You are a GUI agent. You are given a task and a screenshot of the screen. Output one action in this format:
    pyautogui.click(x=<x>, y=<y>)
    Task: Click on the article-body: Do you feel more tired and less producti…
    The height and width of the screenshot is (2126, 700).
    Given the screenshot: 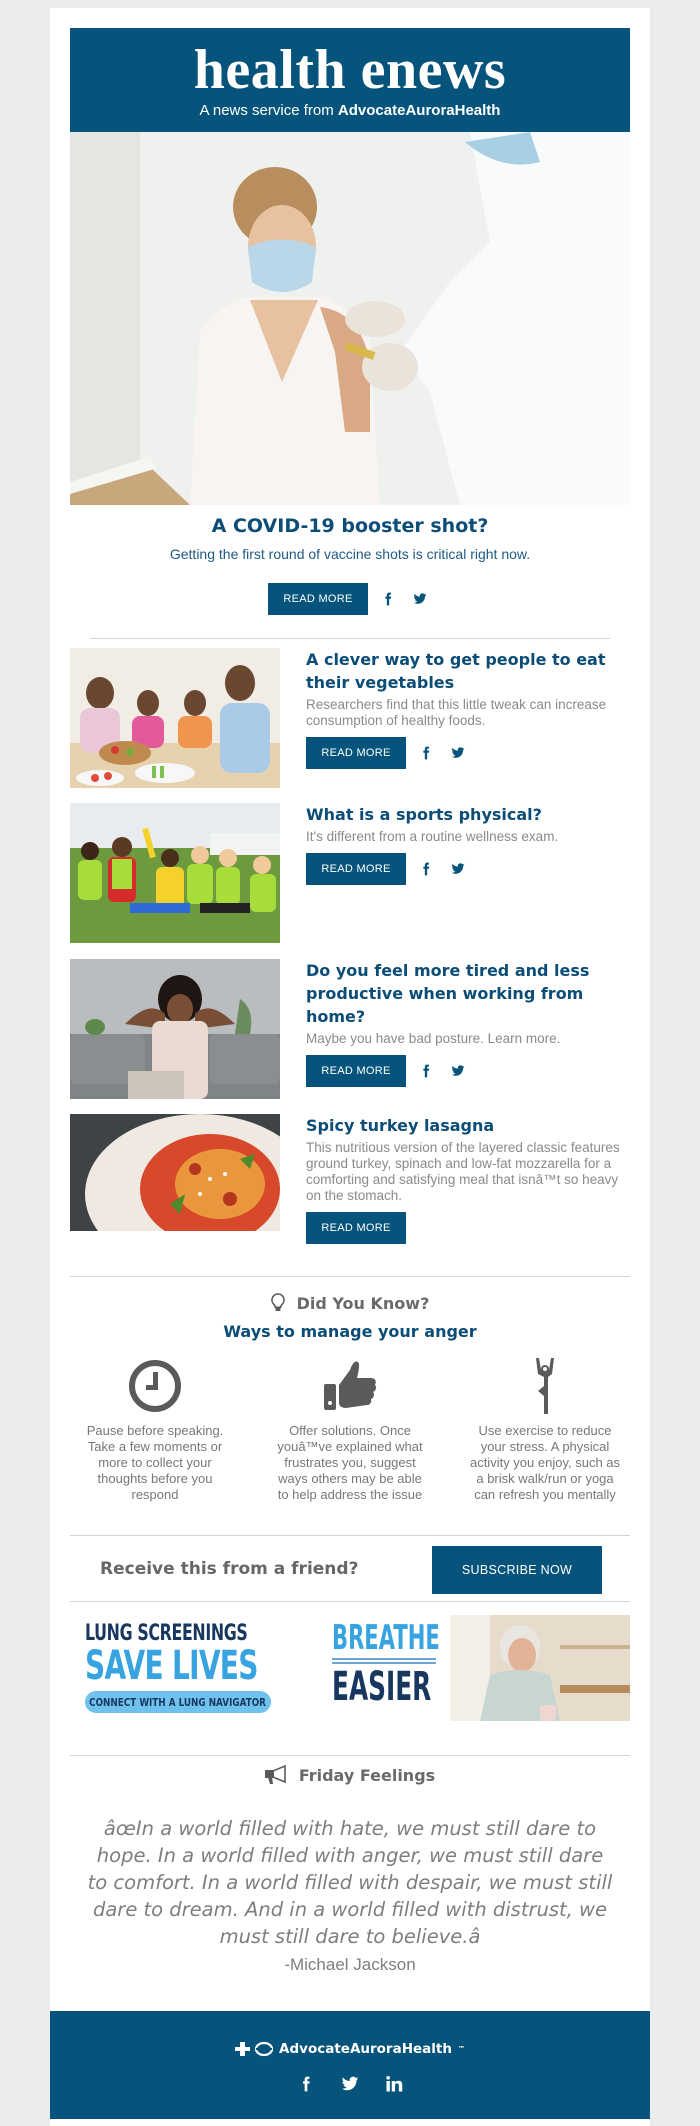 What is the action you would take?
    pyautogui.click(x=468, y=1023)
    